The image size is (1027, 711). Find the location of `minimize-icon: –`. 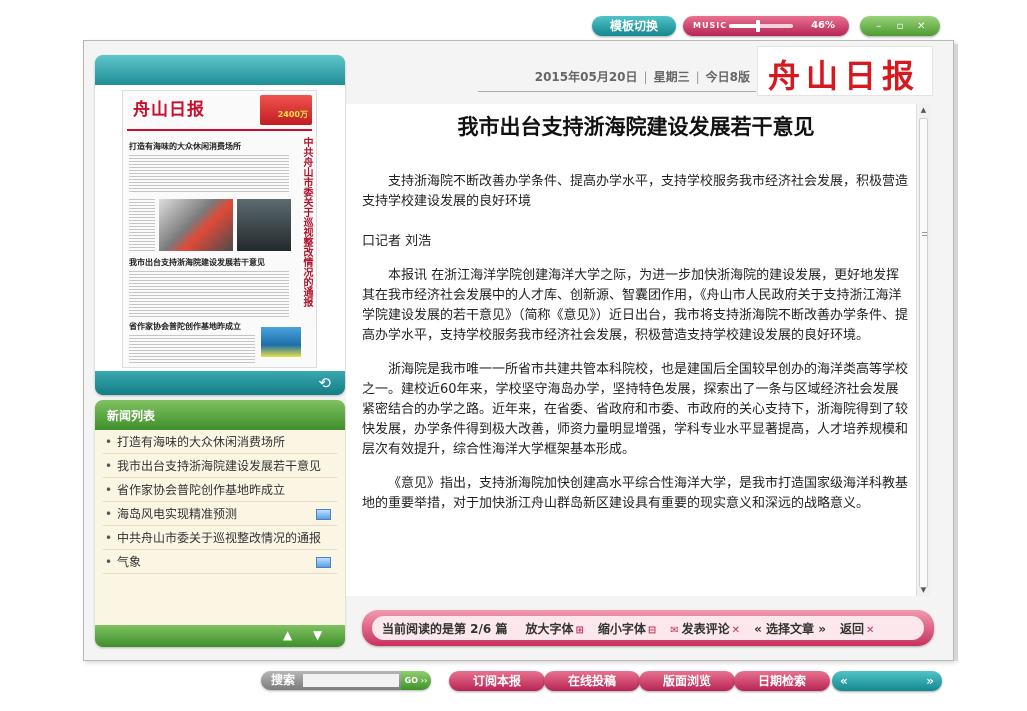

minimize-icon: – is located at coordinates (879, 26).